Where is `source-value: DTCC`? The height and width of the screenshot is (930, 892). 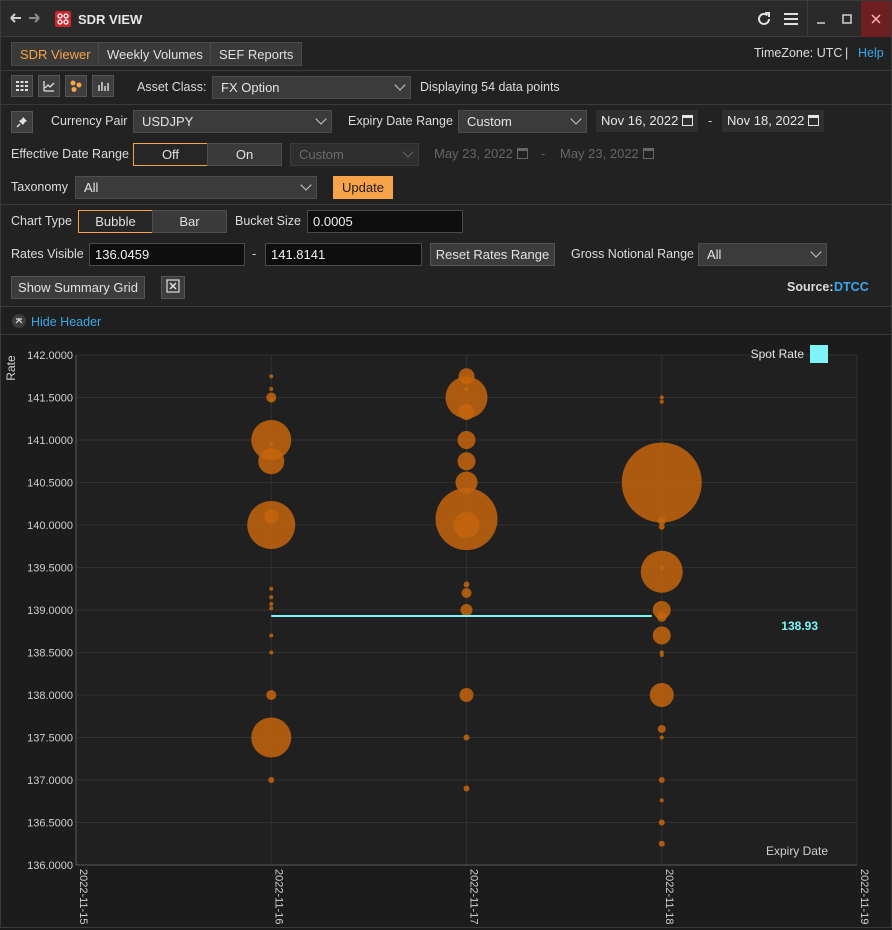
source-value: DTCC is located at coordinates (851, 287).